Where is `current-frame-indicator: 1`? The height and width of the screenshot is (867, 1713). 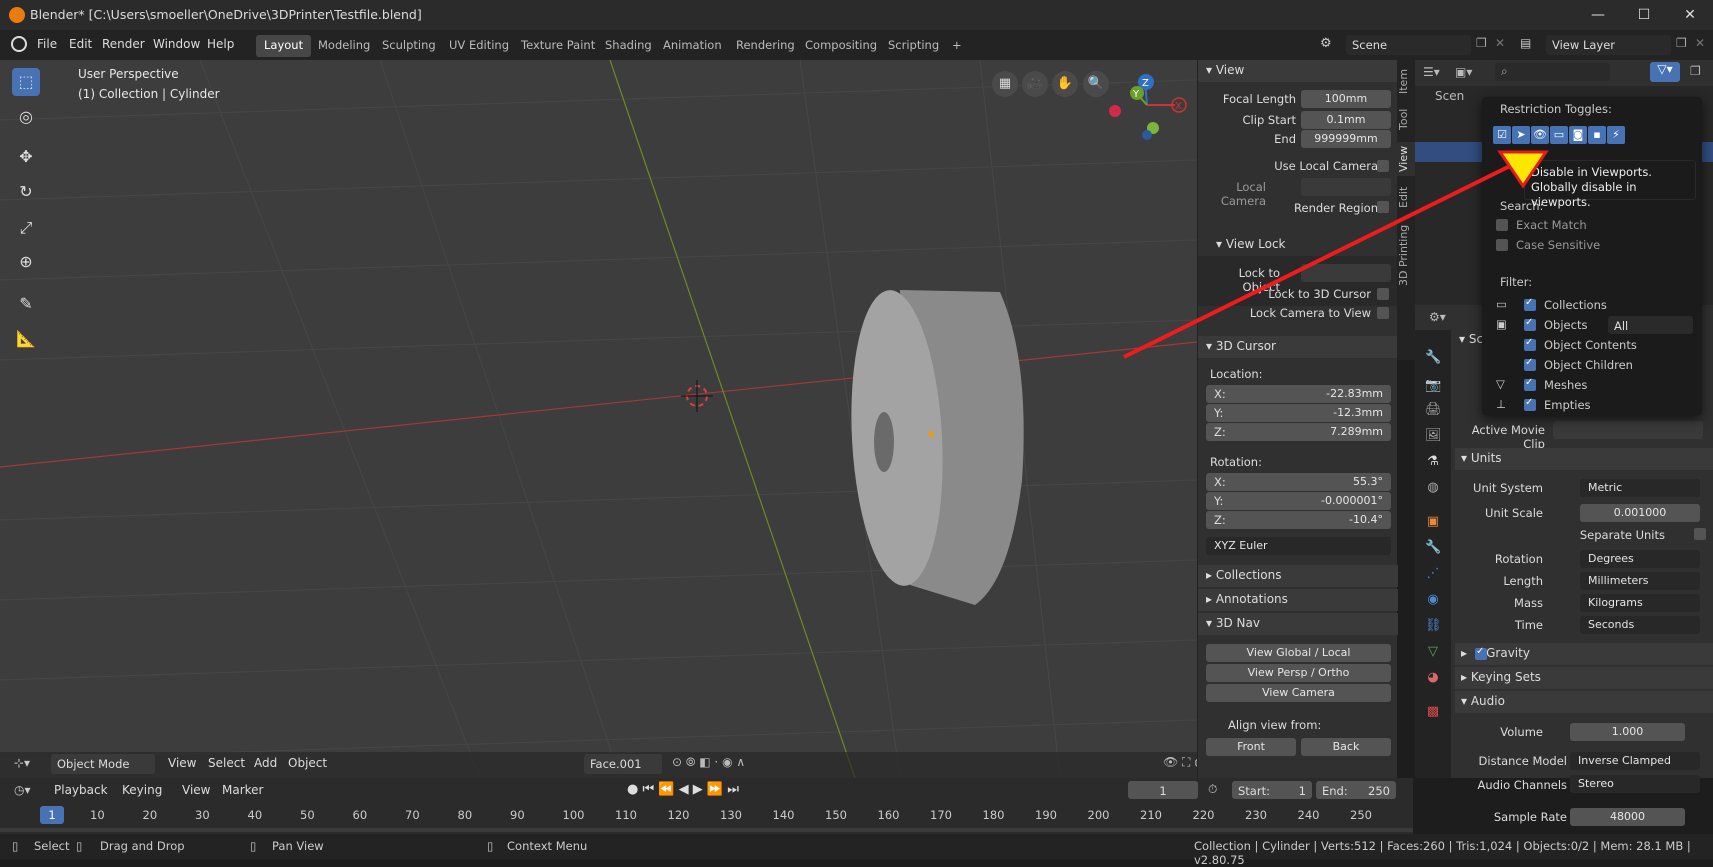
current-frame-indicator: 1 is located at coordinates (52, 815).